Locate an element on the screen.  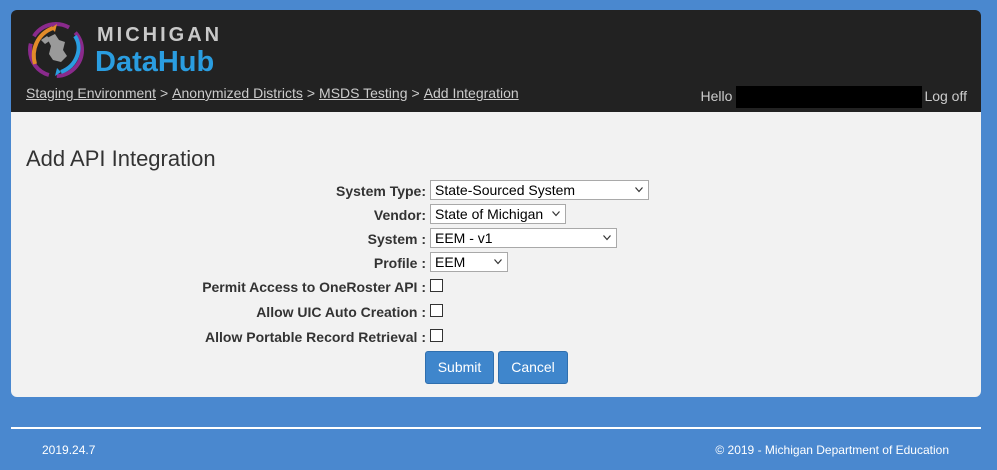
system-type-label: System Type: is located at coordinates (381, 191).